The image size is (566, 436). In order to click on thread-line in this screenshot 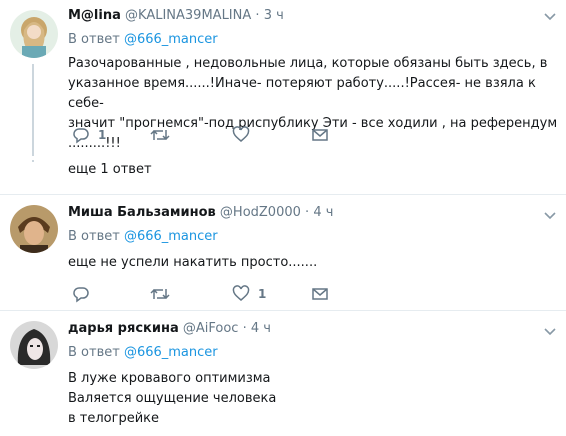, I will do `click(33, 110)`.